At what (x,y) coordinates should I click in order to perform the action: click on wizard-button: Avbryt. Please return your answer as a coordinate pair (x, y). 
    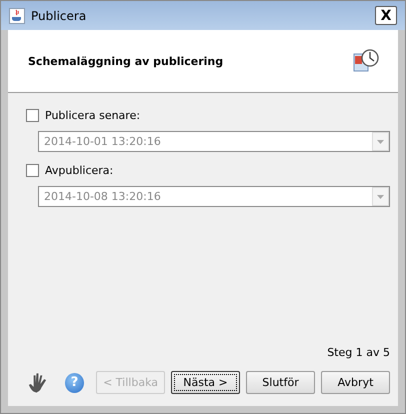
    Looking at the image, I should click on (355, 382).